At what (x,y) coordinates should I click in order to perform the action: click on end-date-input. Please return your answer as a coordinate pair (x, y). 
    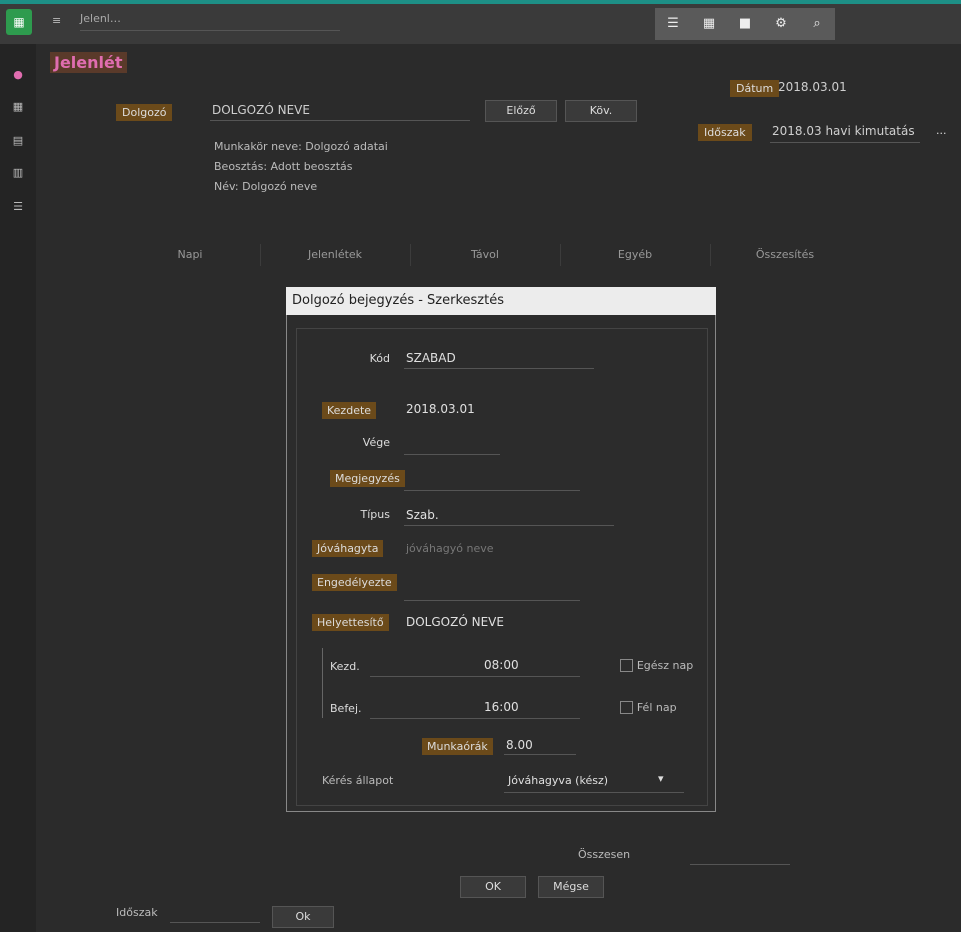
    Looking at the image, I should click on (452, 454).